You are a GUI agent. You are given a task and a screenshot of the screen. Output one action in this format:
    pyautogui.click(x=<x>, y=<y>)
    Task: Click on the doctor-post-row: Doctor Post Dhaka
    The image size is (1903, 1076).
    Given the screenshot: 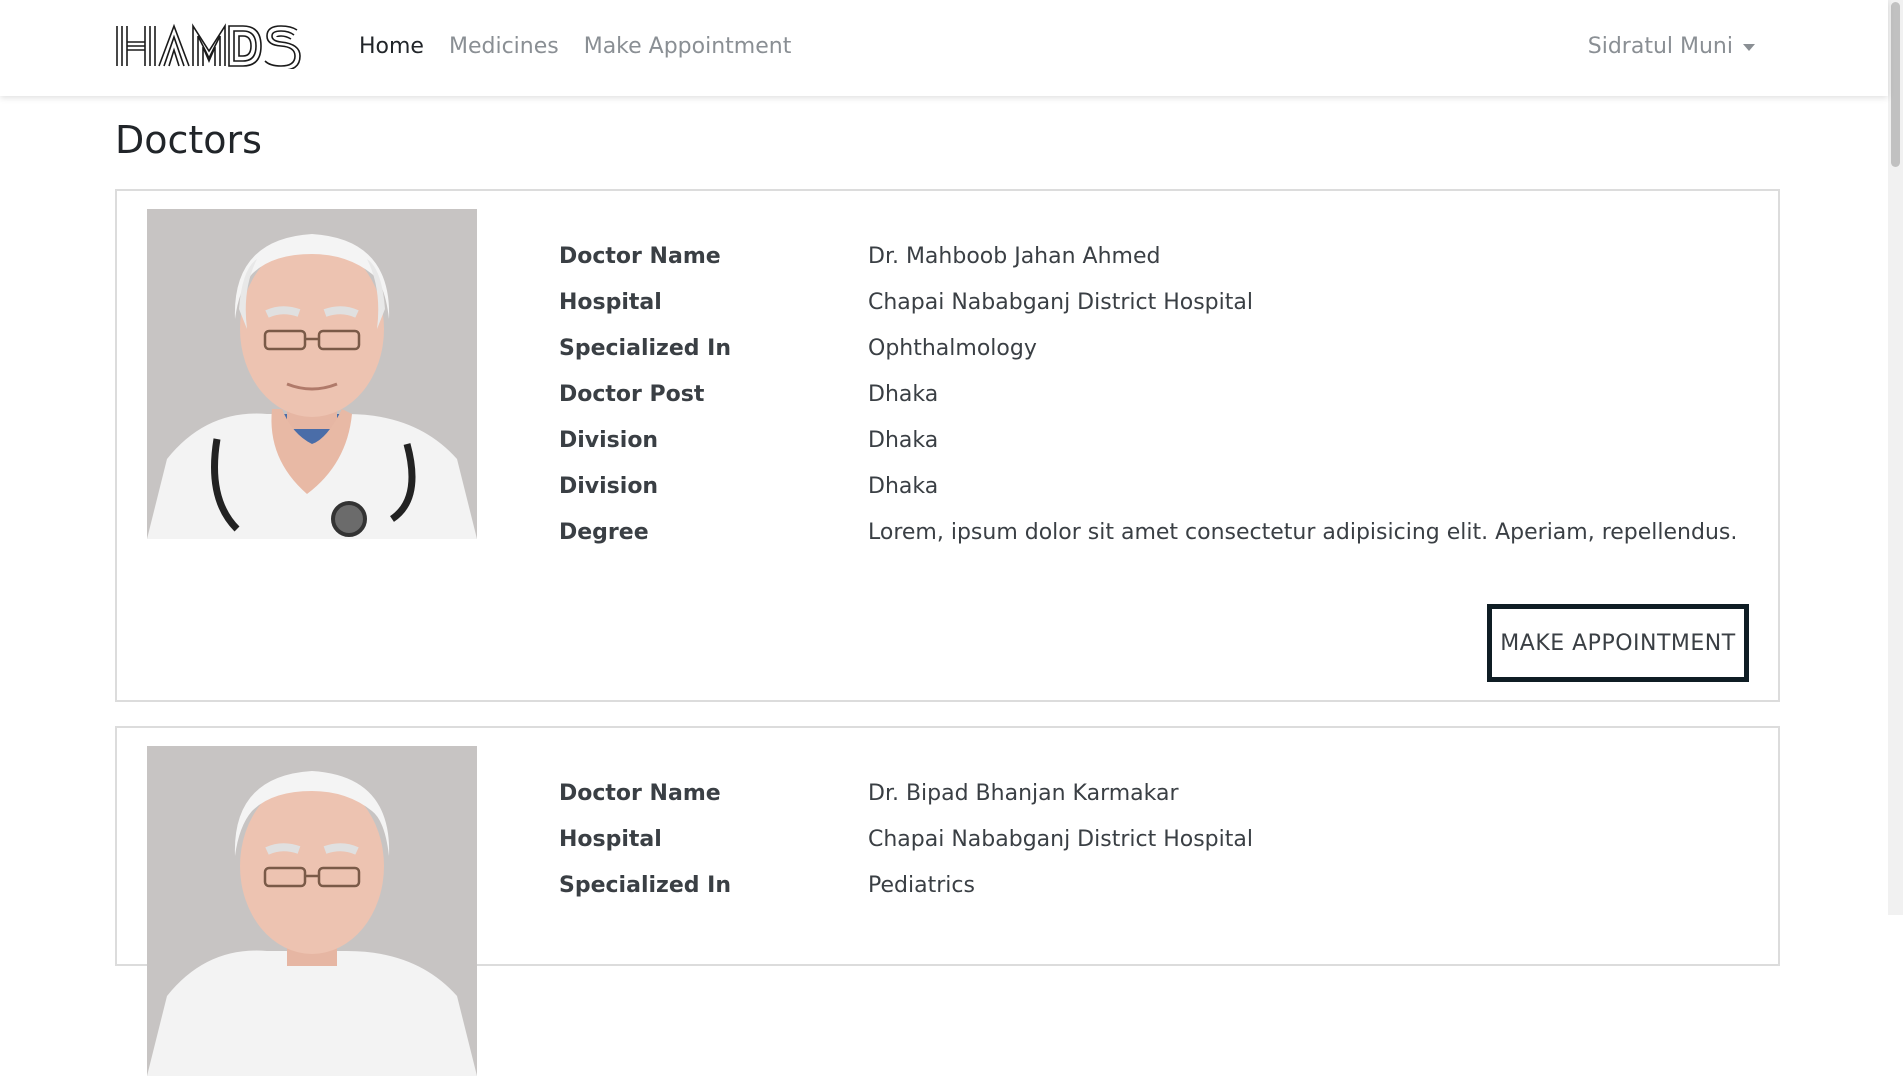 What is the action you would take?
    pyautogui.click(x=748, y=394)
    